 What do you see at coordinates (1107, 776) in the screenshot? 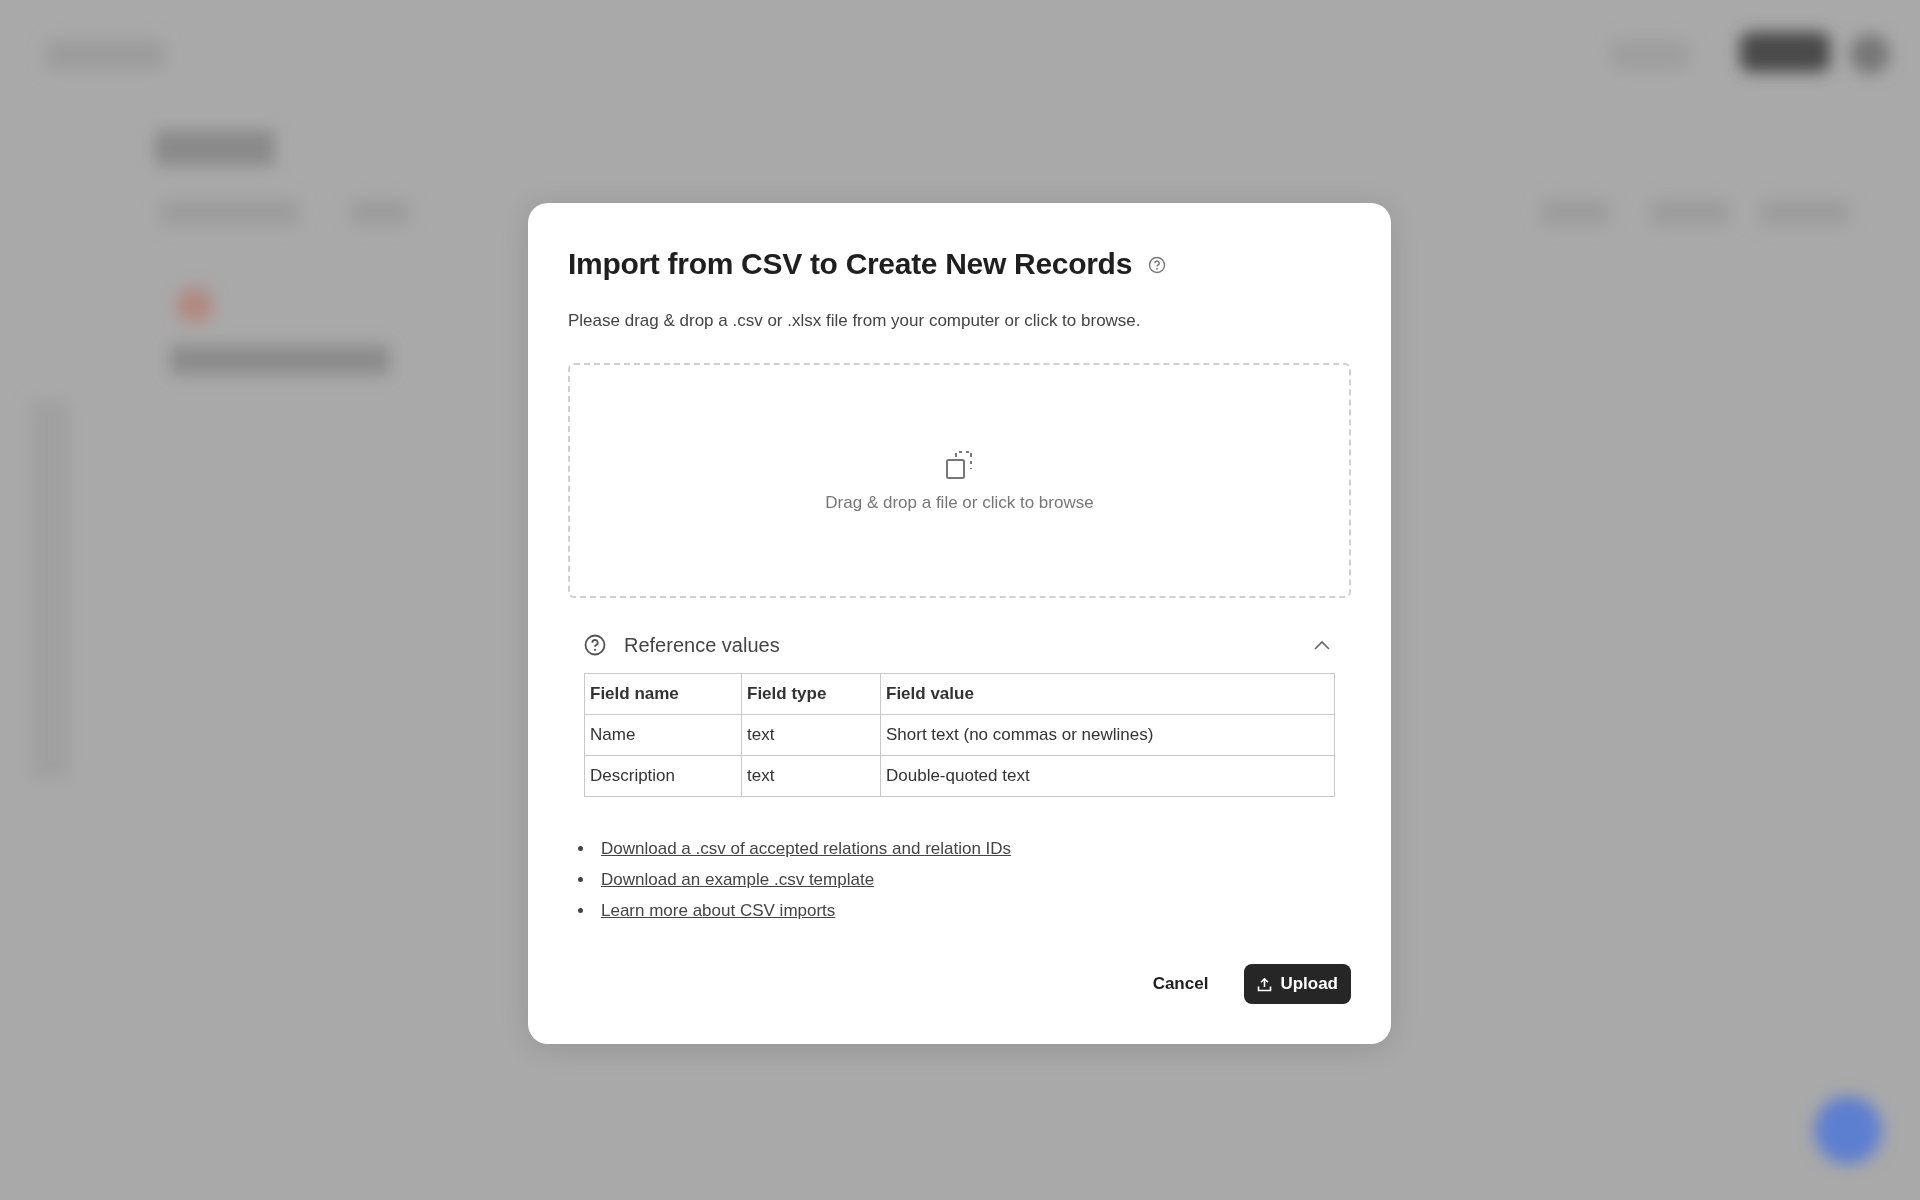
I see `table-cell: Double-quoted text` at bounding box center [1107, 776].